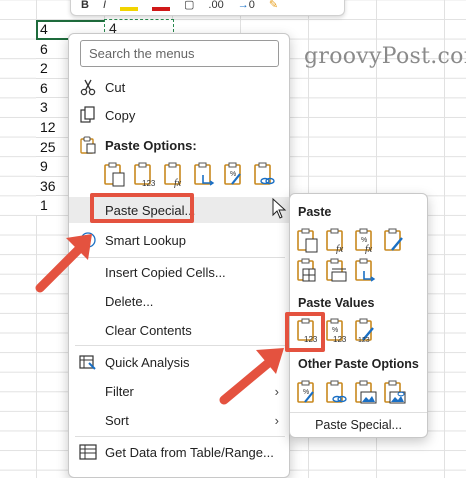 The image size is (466, 478). Describe the element at coordinates (145, 240) in the screenshot. I see `smart-lookup-label: Smart Lookup` at that location.